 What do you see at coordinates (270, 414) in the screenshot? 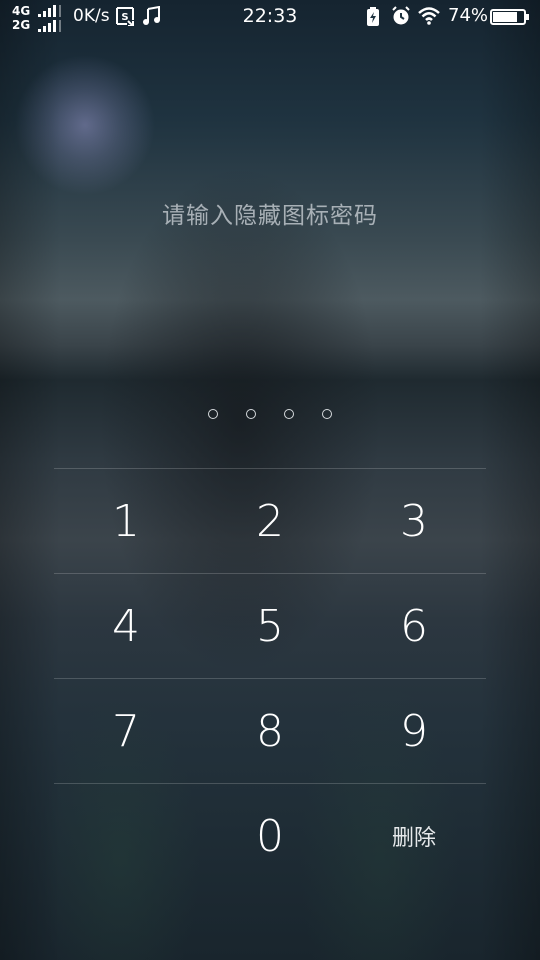
I see `pin-indicator` at bounding box center [270, 414].